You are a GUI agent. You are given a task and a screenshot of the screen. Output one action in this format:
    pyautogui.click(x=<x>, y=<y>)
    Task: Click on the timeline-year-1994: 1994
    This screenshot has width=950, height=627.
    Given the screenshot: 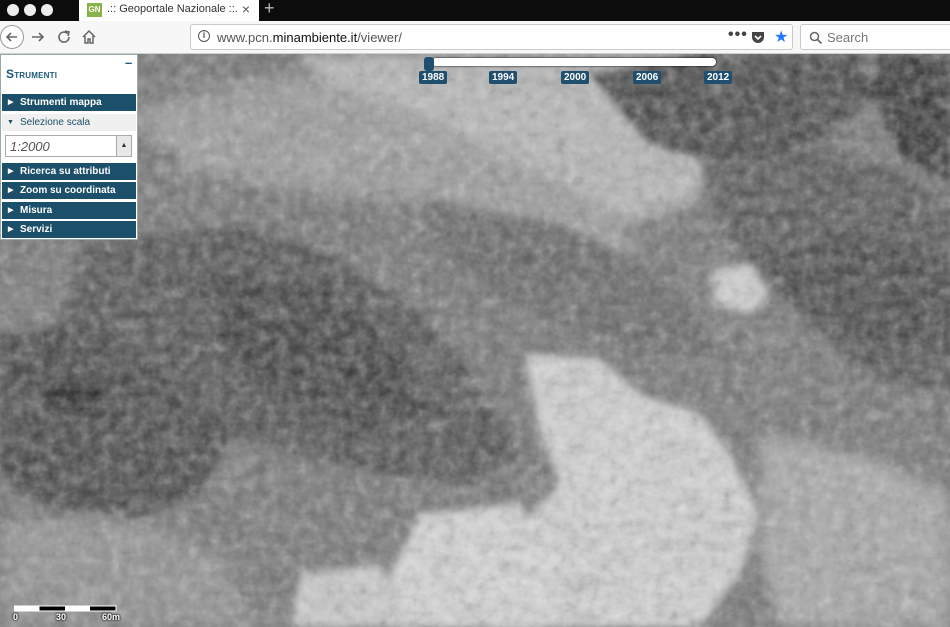 What is the action you would take?
    pyautogui.click(x=503, y=77)
    